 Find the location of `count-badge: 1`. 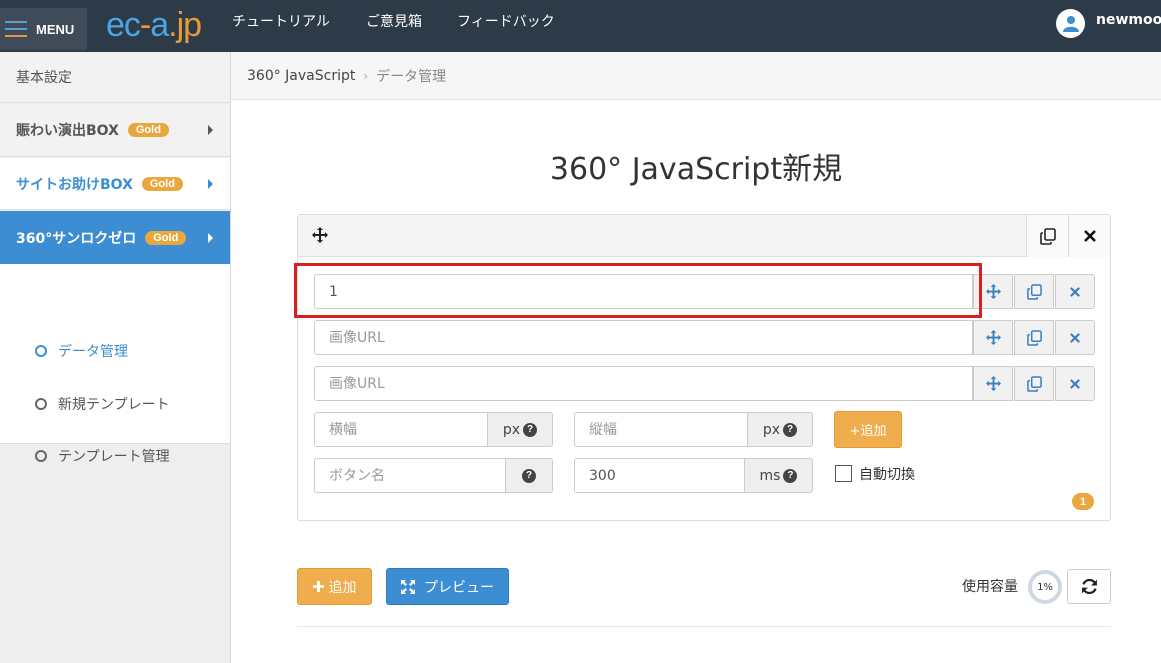

count-badge: 1 is located at coordinates (1083, 501).